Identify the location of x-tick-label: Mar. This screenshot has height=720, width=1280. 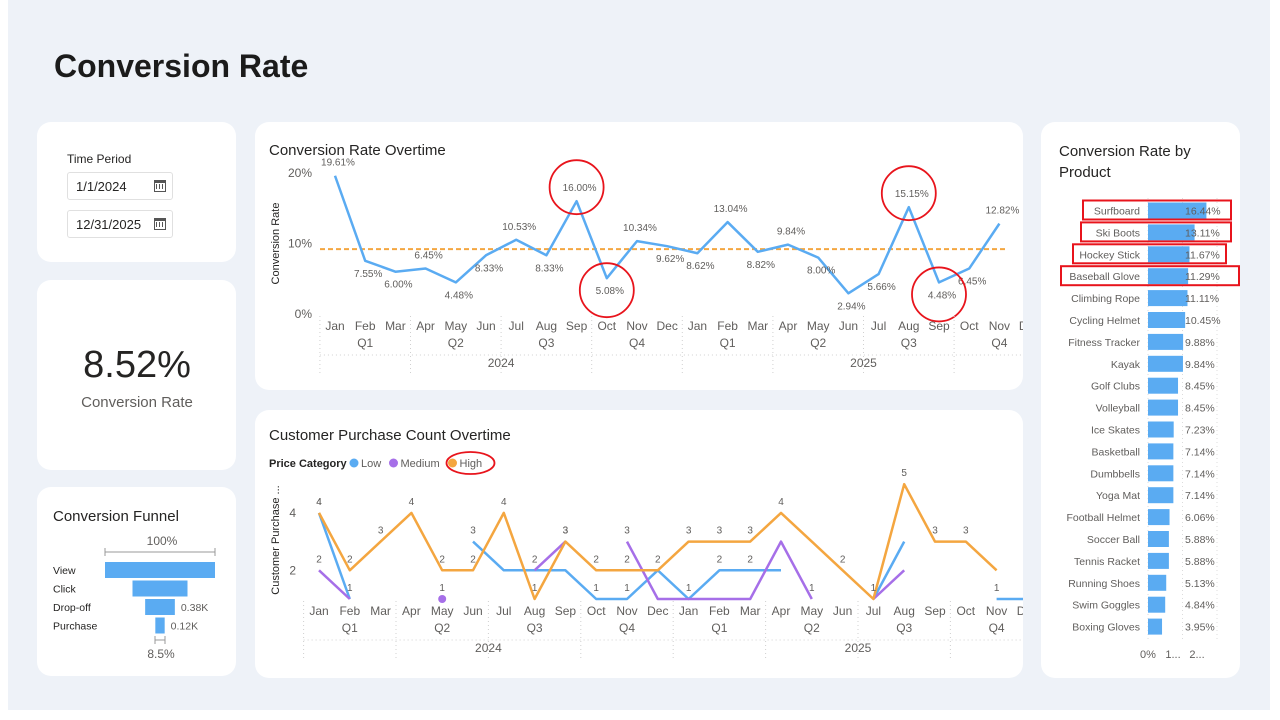
(380, 611).